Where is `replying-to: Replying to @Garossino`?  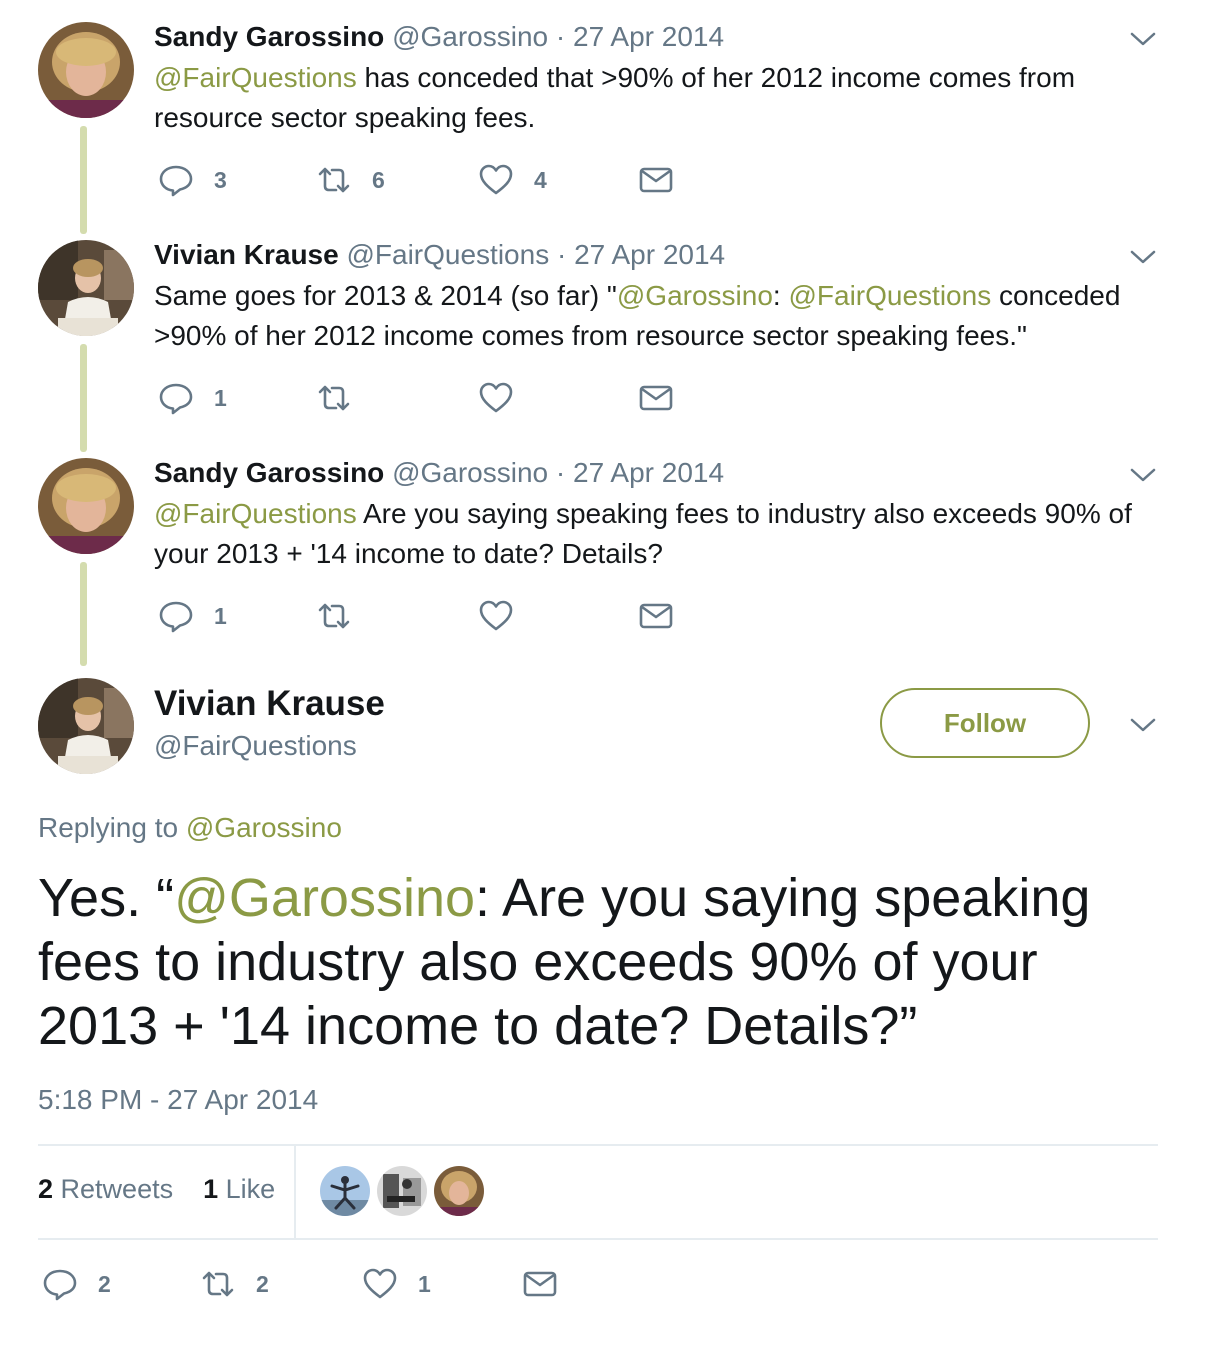
replying-to: Replying to @Garossino is located at coordinates (190, 828).